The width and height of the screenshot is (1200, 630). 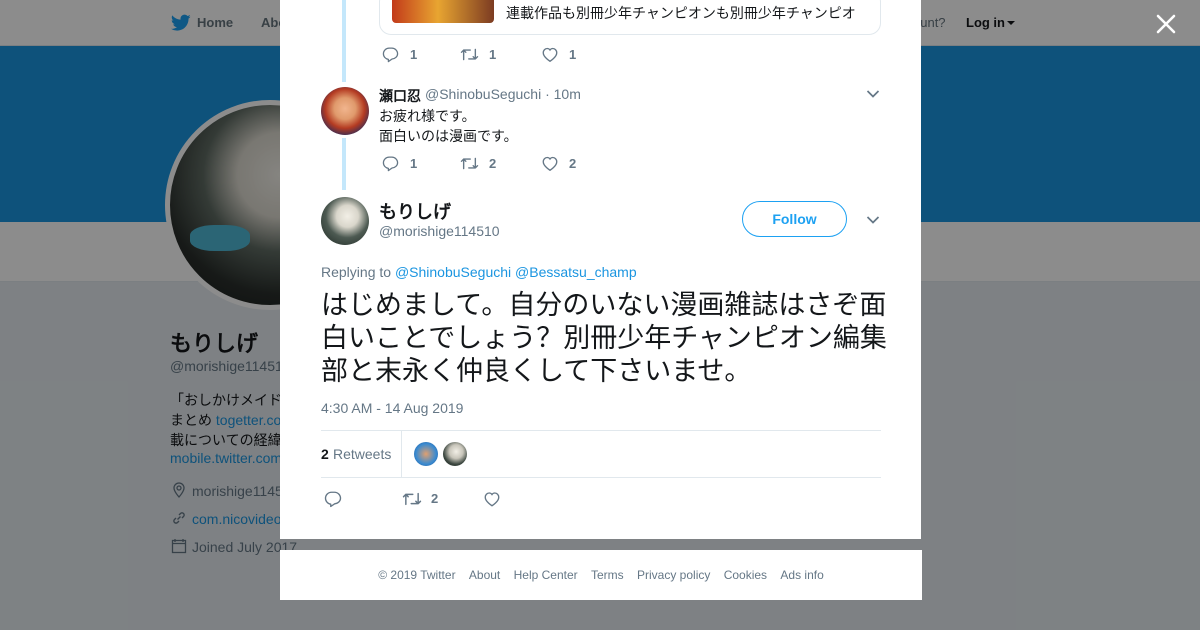 I want to click on footer-copyright: © 2019 Twitter, so click(x=417, y=575).